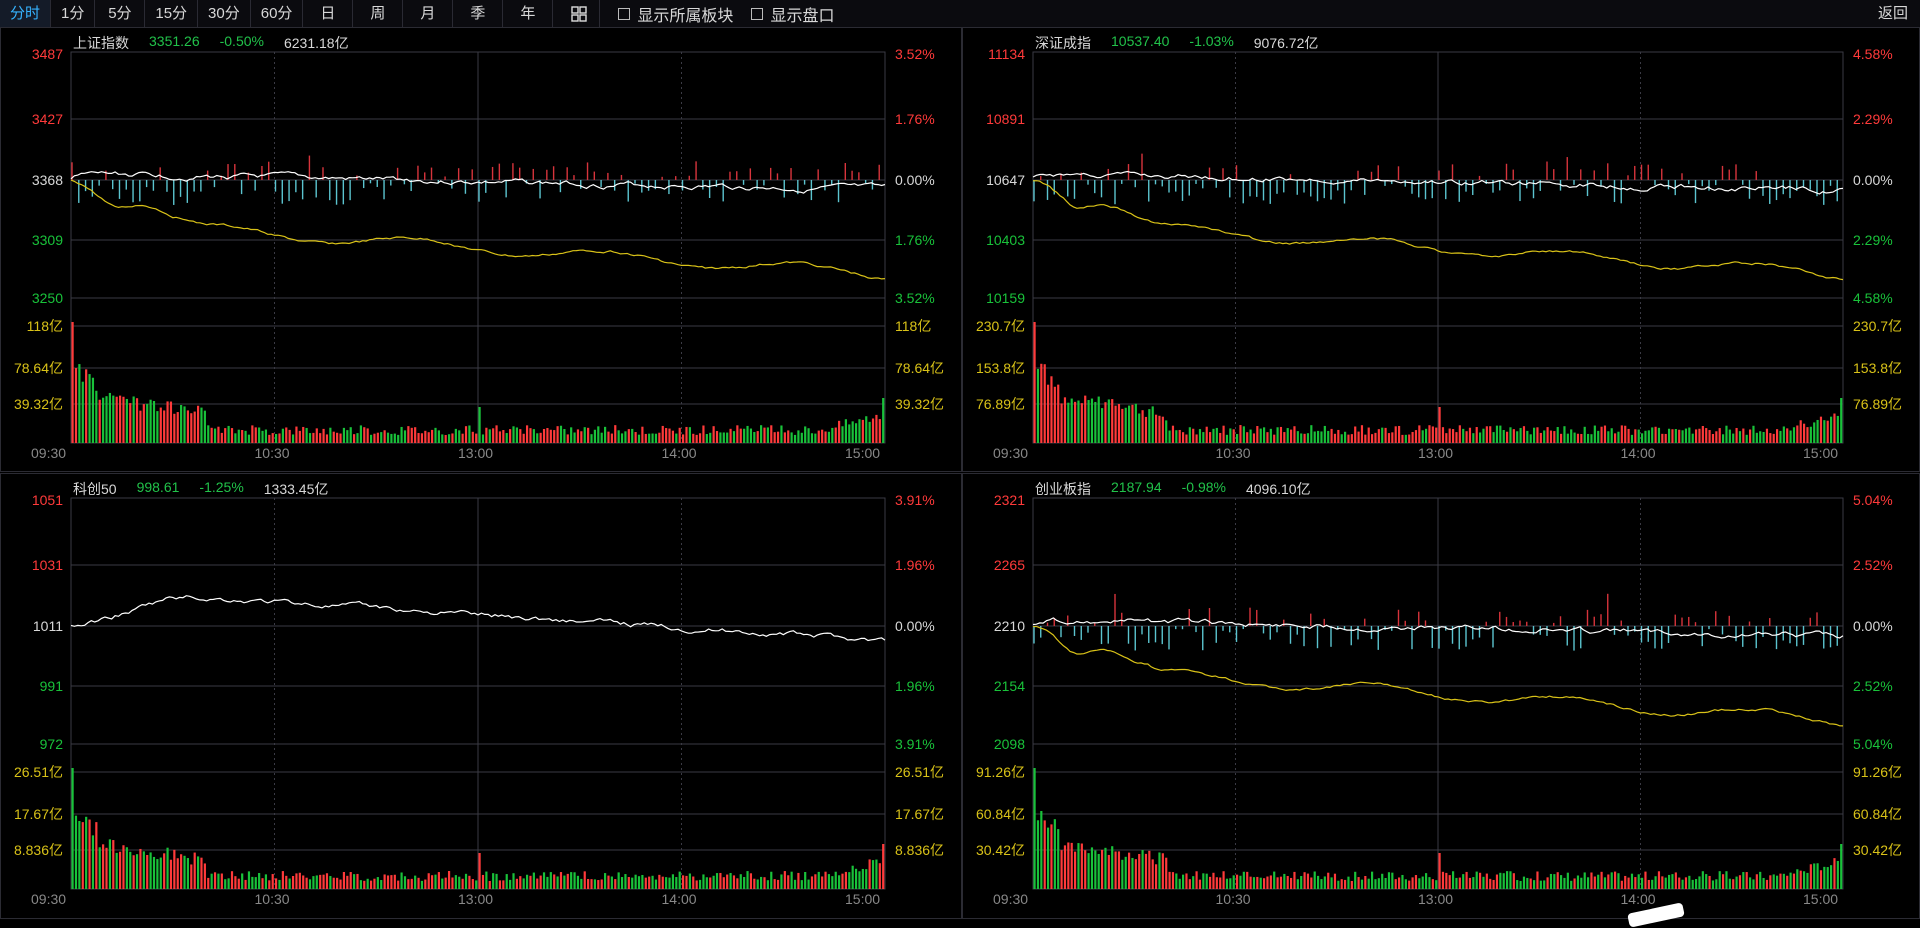 The width and height of the screenshot is (1920, 928). What do you see at coordinates (1873, 744) in the screenshot?
I see `pct-axis-label: 5.04%` at bounding box center [1873, 744].